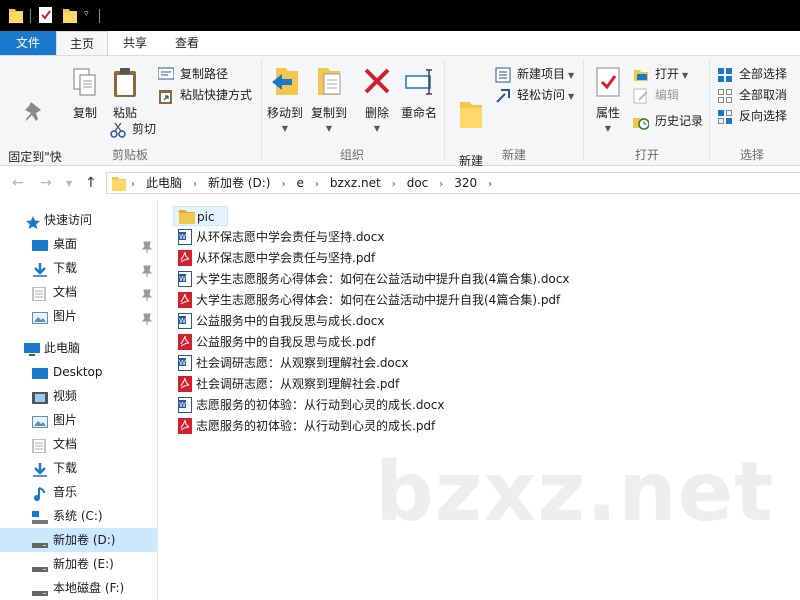 The width and height of the screenshot is (800, 600). Describe the element at coordinates (206, 217) in the screenshot. I see `file-name: pic` at that location.